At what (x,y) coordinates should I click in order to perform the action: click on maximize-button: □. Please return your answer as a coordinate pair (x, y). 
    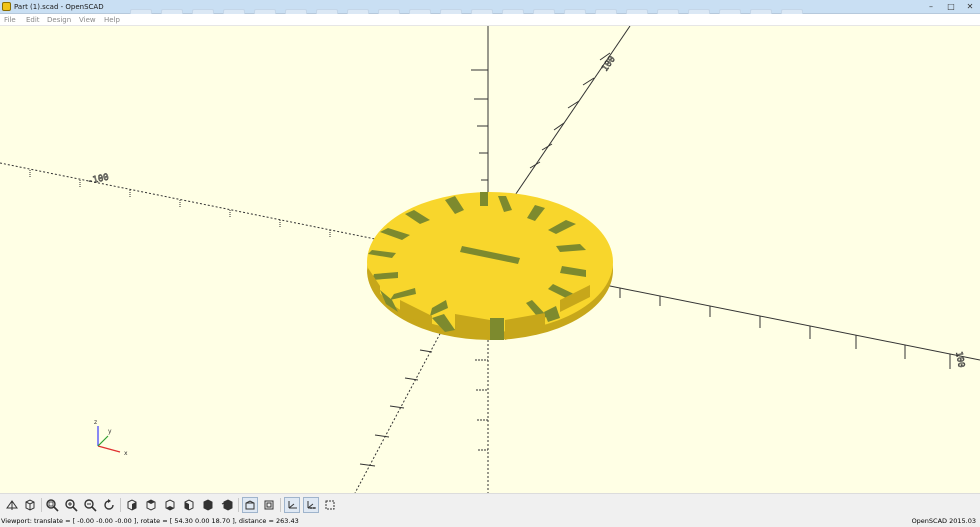
    Looking at the image, I should click on (951, 6).